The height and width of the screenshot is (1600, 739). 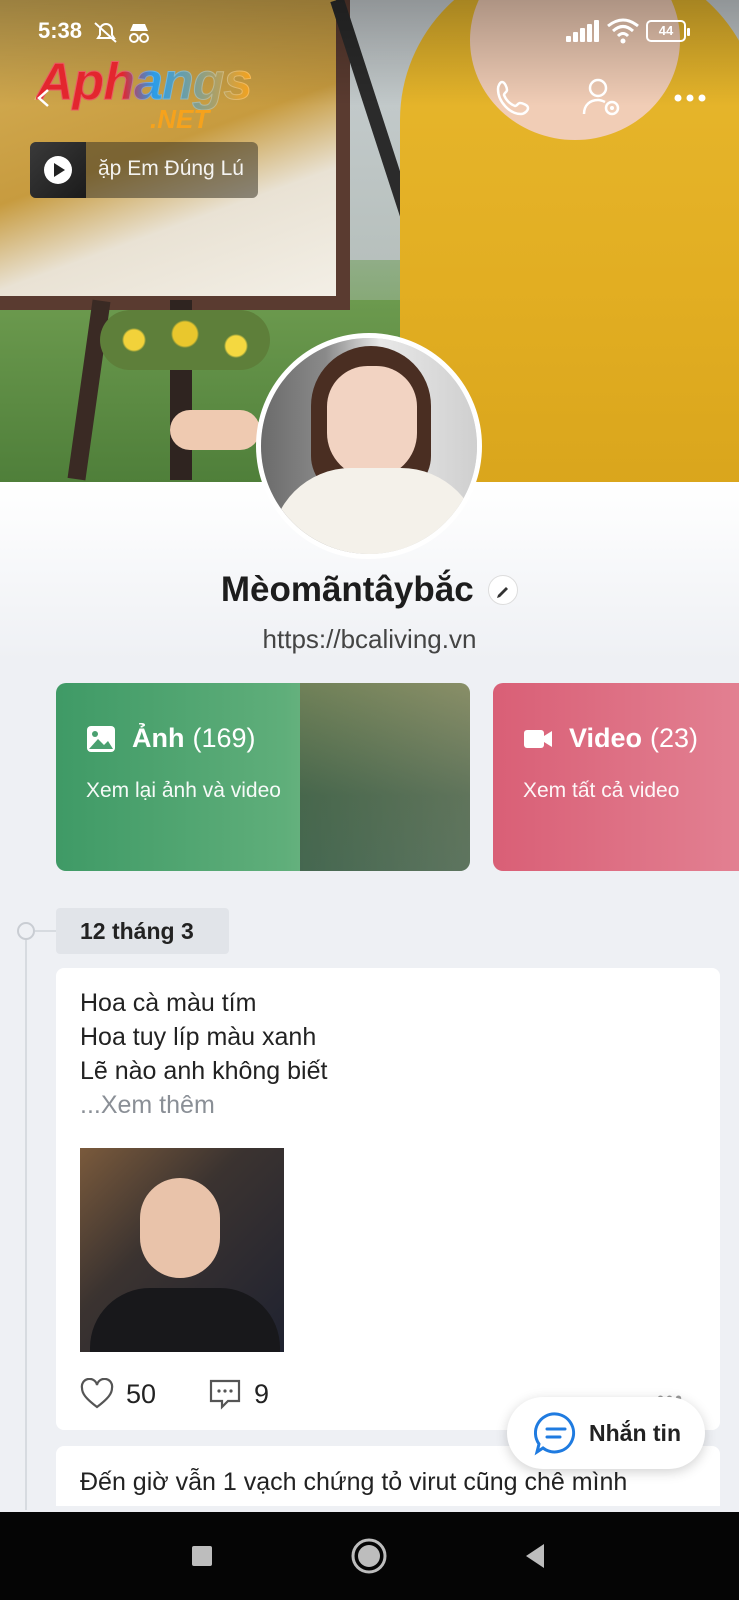 I want to click on like-button: 50, so click(x=118, y=1394).